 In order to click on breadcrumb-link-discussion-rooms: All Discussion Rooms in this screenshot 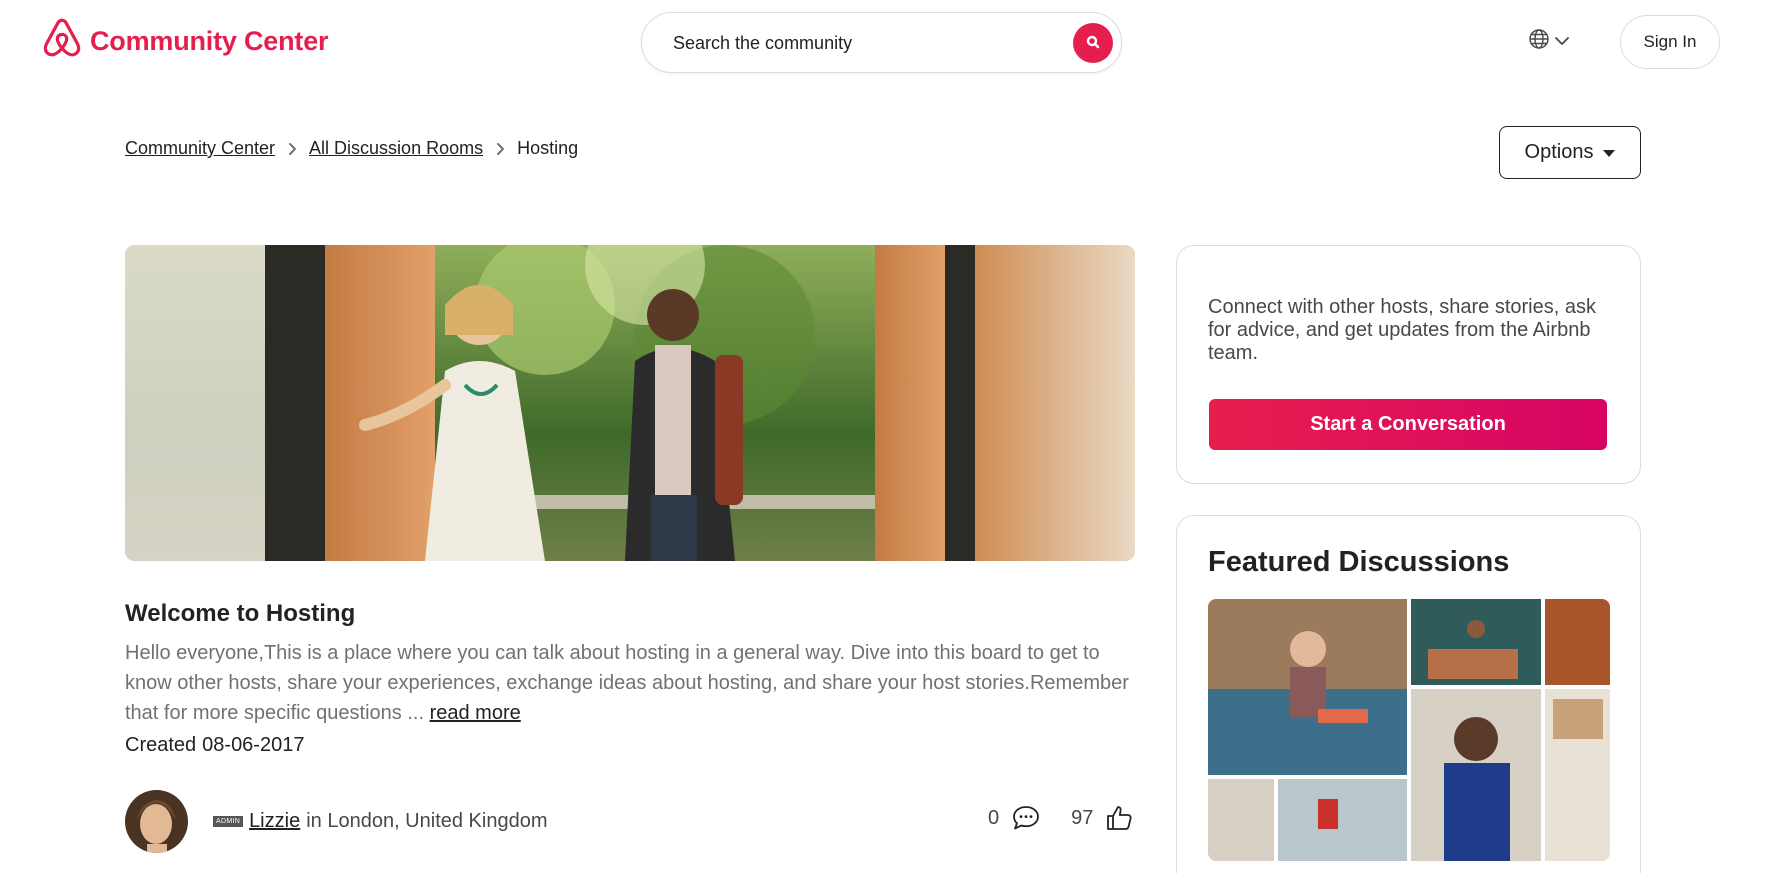, I will do `click(396, 148)`.